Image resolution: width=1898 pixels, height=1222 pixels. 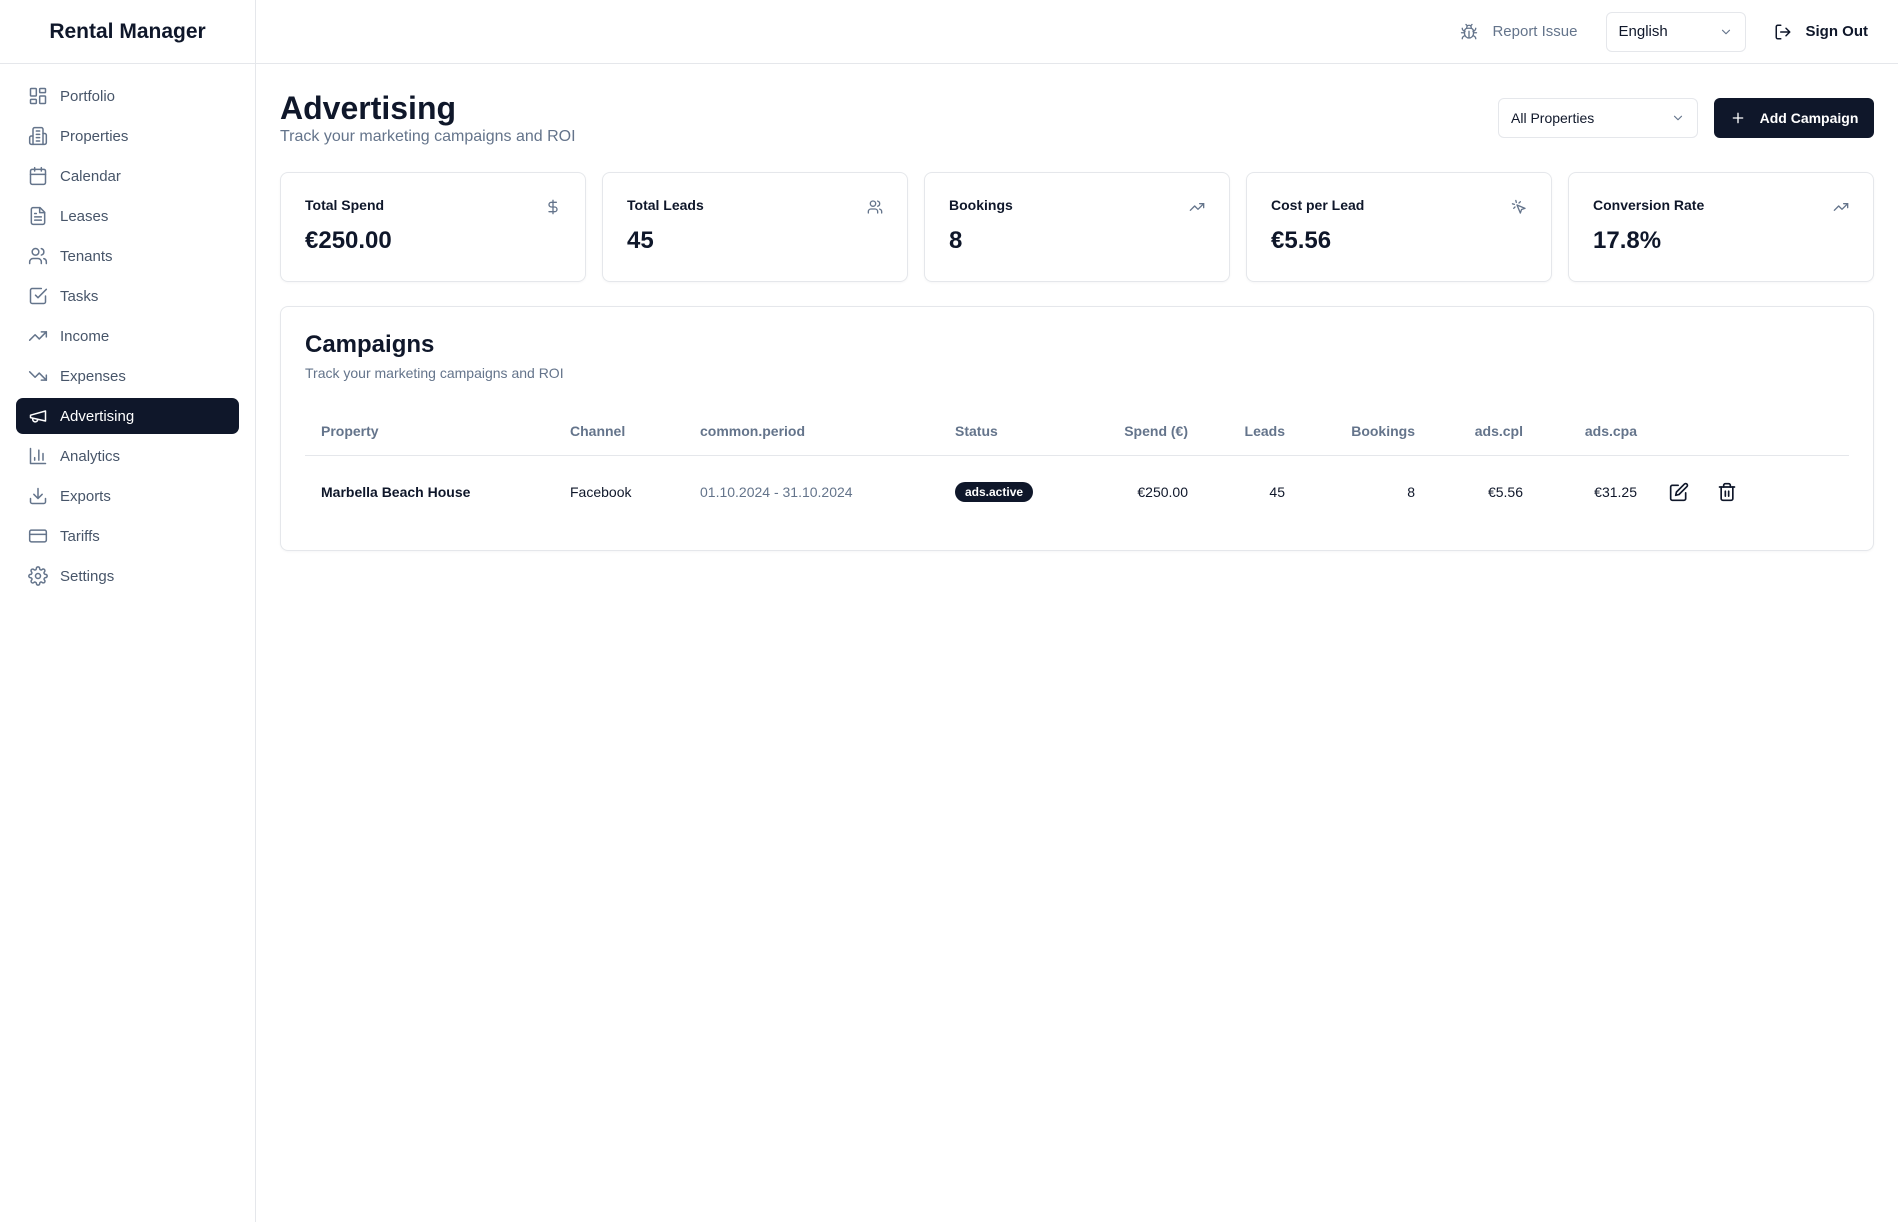 What do you see at coordinates (1675, 31) in the screenshot?
I see `language-select: English` at bounding box center [1675, 31].